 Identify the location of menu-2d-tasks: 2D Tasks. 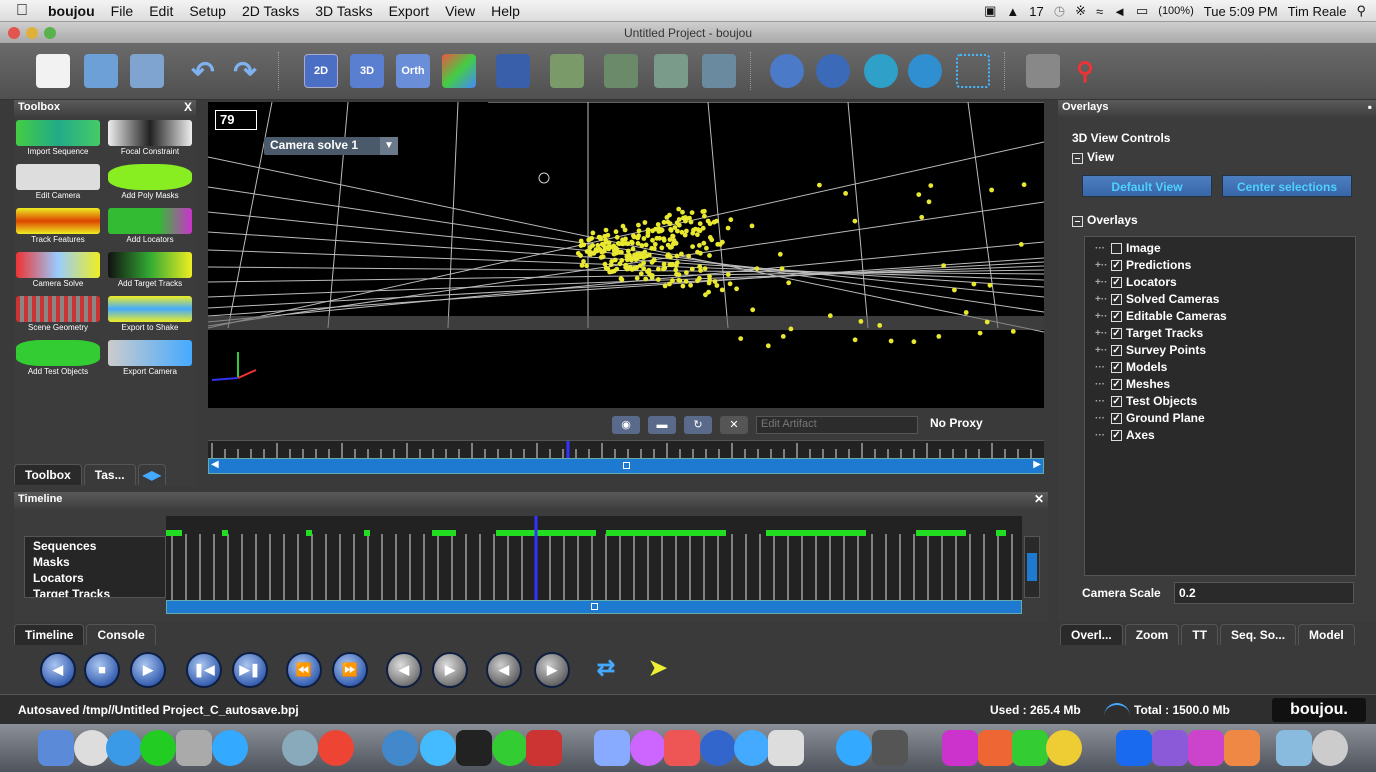
(270, 11).